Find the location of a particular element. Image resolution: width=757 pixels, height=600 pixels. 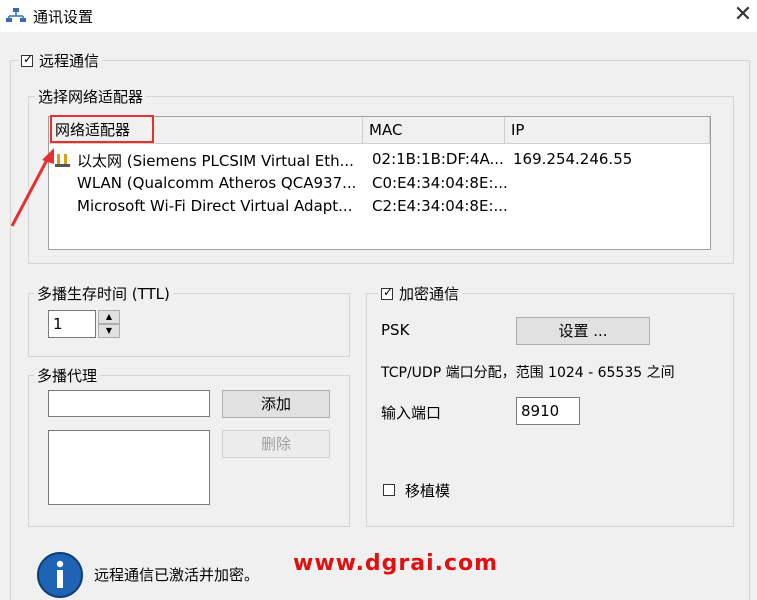

ttl-input: 1 is located at coordinates (72, 324).